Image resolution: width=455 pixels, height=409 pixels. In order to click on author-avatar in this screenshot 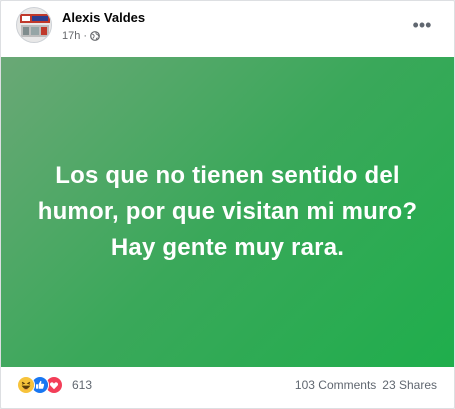, I will do `click(34, 25)`.